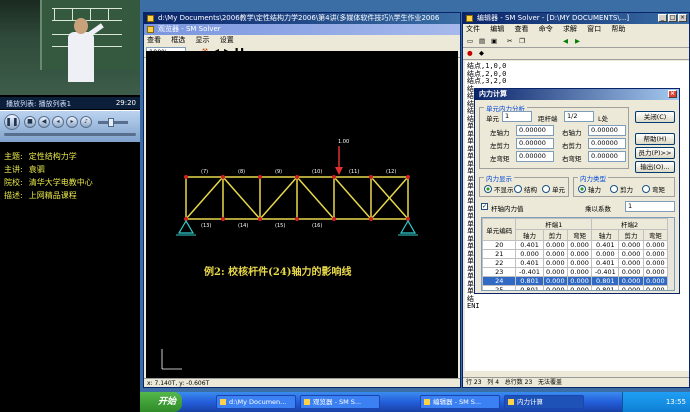 This screenshot has width=690, height=412. Describe the element at coordinates (227, 40) in the screenshot. I see `menu-settings: 设置` at that location.